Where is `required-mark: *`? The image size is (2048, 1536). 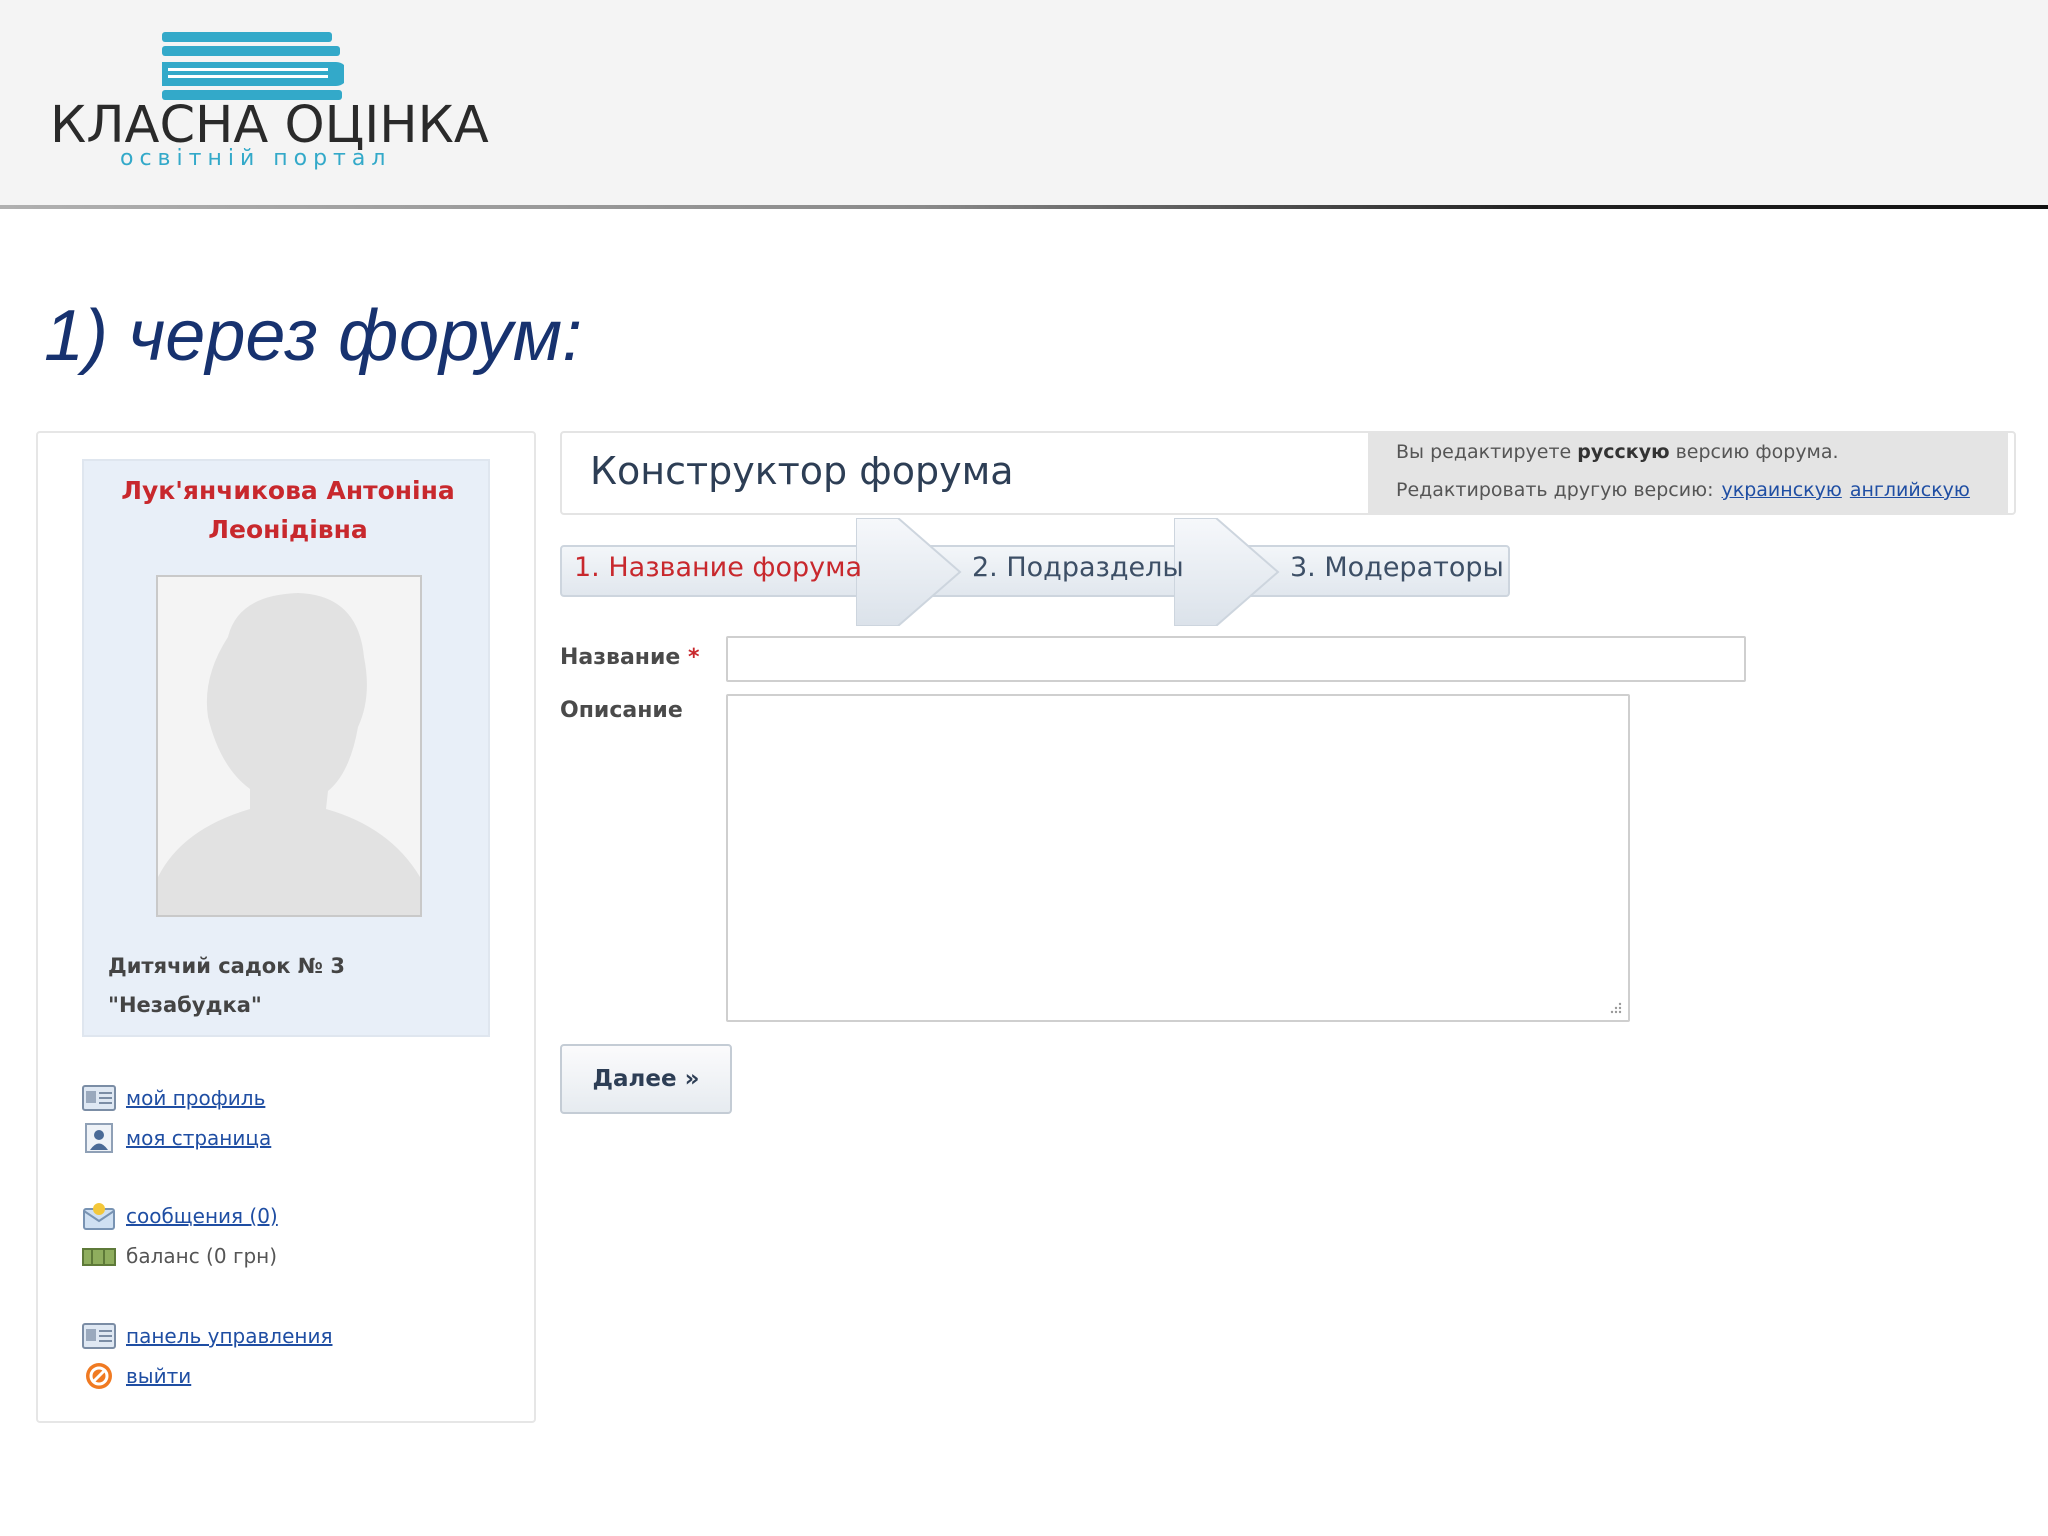
required-mark: * is located at coordinates (694, 657).